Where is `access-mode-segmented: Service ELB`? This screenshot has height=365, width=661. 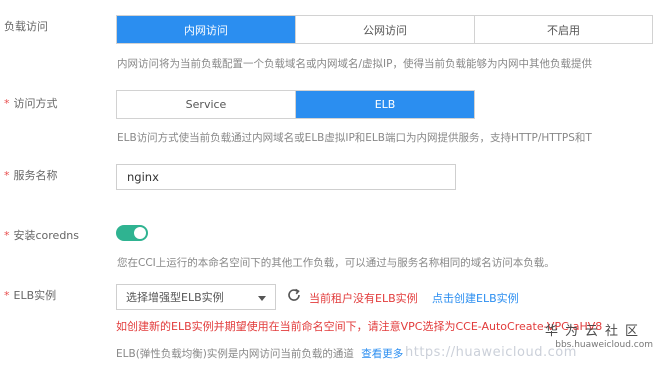
access-mode-segmented: Service ELB is located at coordinates (295, 104).